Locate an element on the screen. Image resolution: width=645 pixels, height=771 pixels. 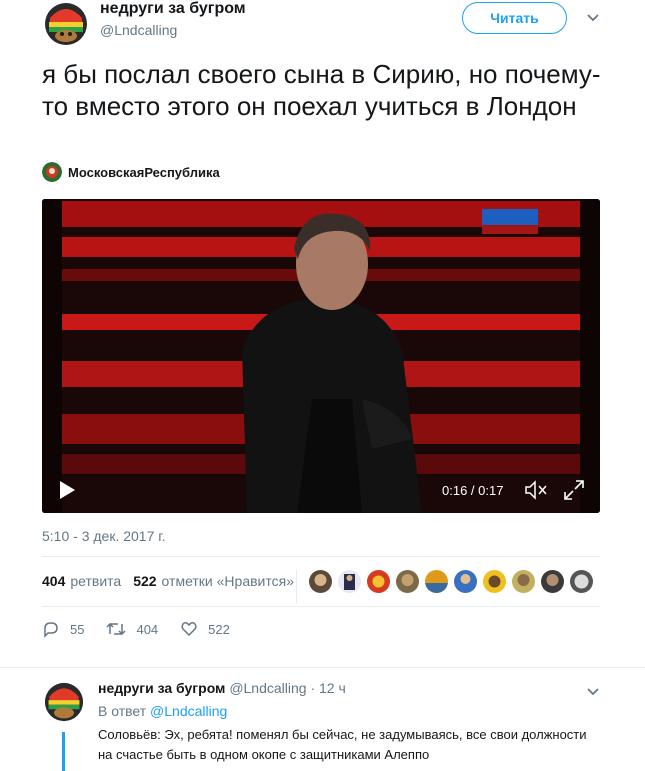
retweet-button: 404 is located at coordinates (132, 629).